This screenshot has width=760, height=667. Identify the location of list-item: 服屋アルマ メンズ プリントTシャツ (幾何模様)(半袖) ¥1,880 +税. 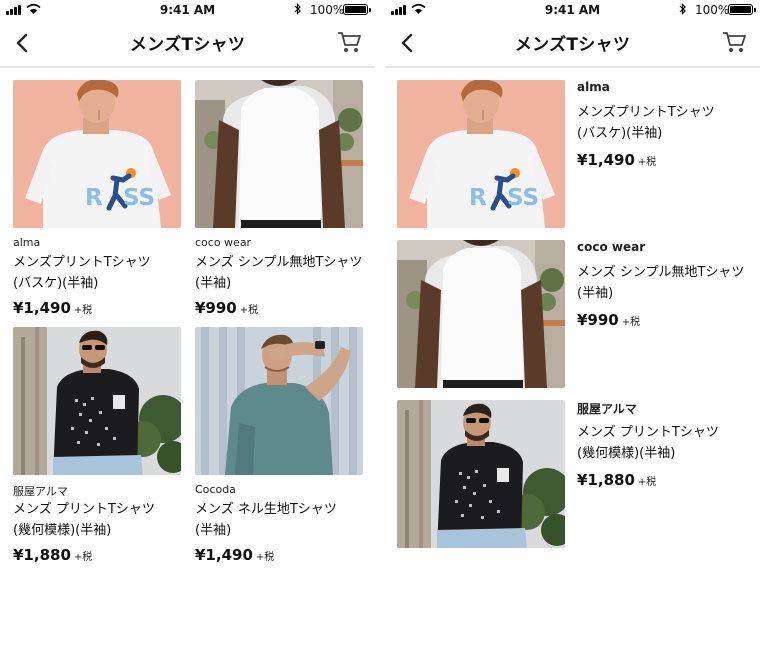
(574, 474).